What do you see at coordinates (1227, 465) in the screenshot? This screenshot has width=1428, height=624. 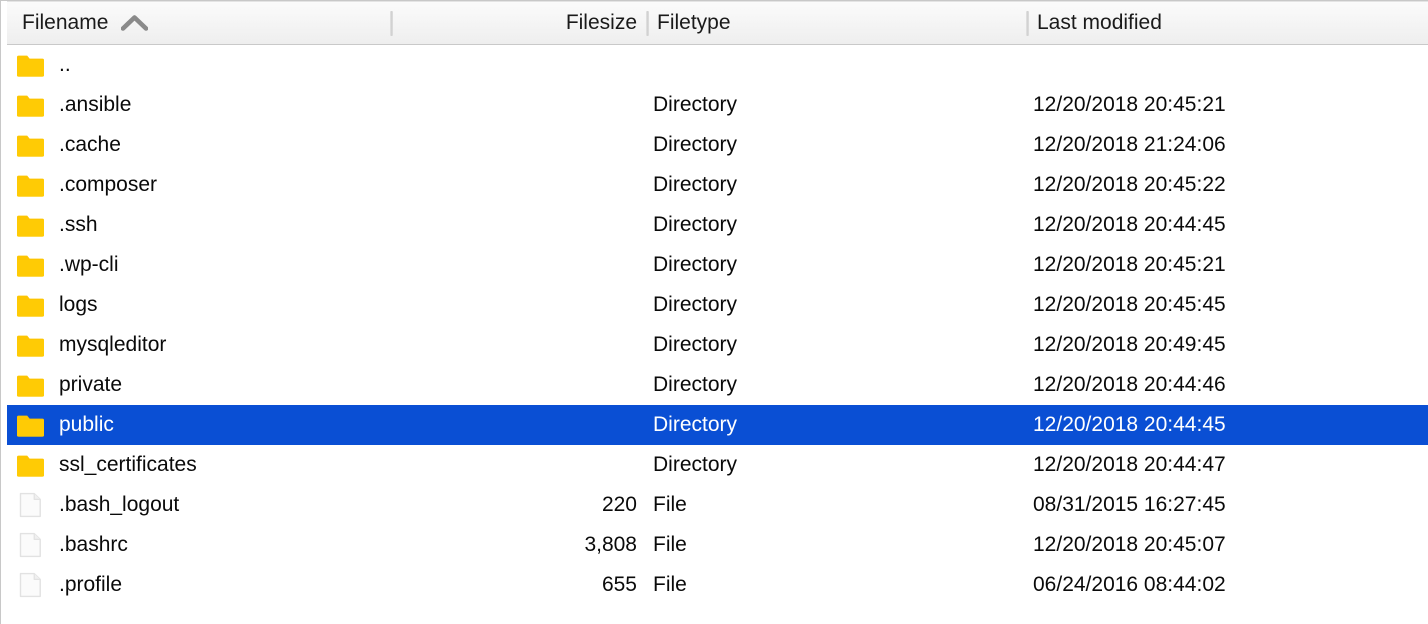 I see `cell-lastmodified: 12/20/2018 20:44:47` at bounding box center [1227, 465].